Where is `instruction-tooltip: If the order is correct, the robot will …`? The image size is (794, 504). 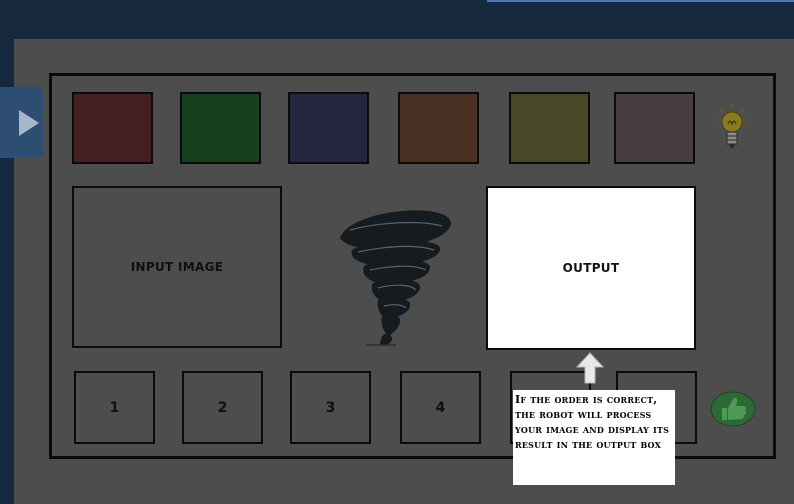 instruction-tooltip: If the order is correct, the robot will … is located at coordinates (594, 437).